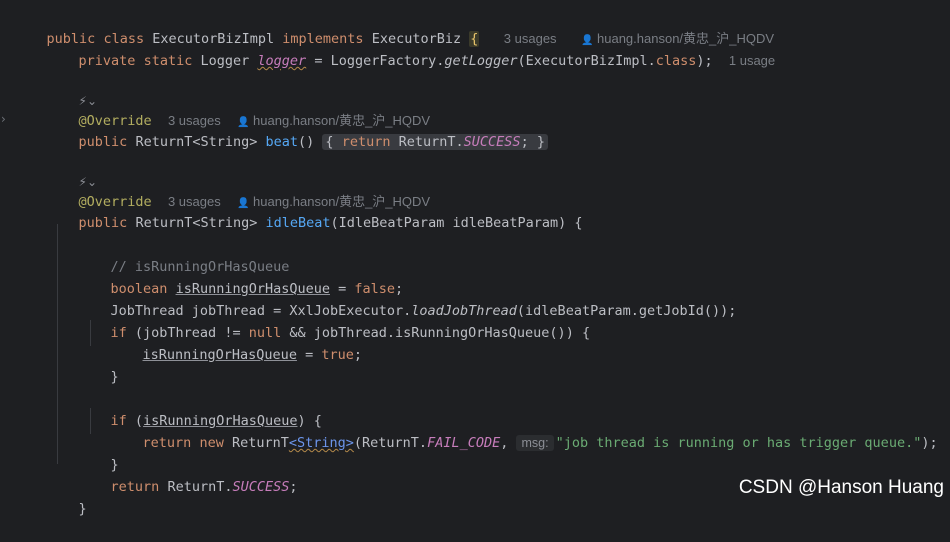 This screenshot has height=542, width=950. What do you see at coordinates (337, 355) in the screenshot?
I see `keyword: true` at bounding box center [337, 355].